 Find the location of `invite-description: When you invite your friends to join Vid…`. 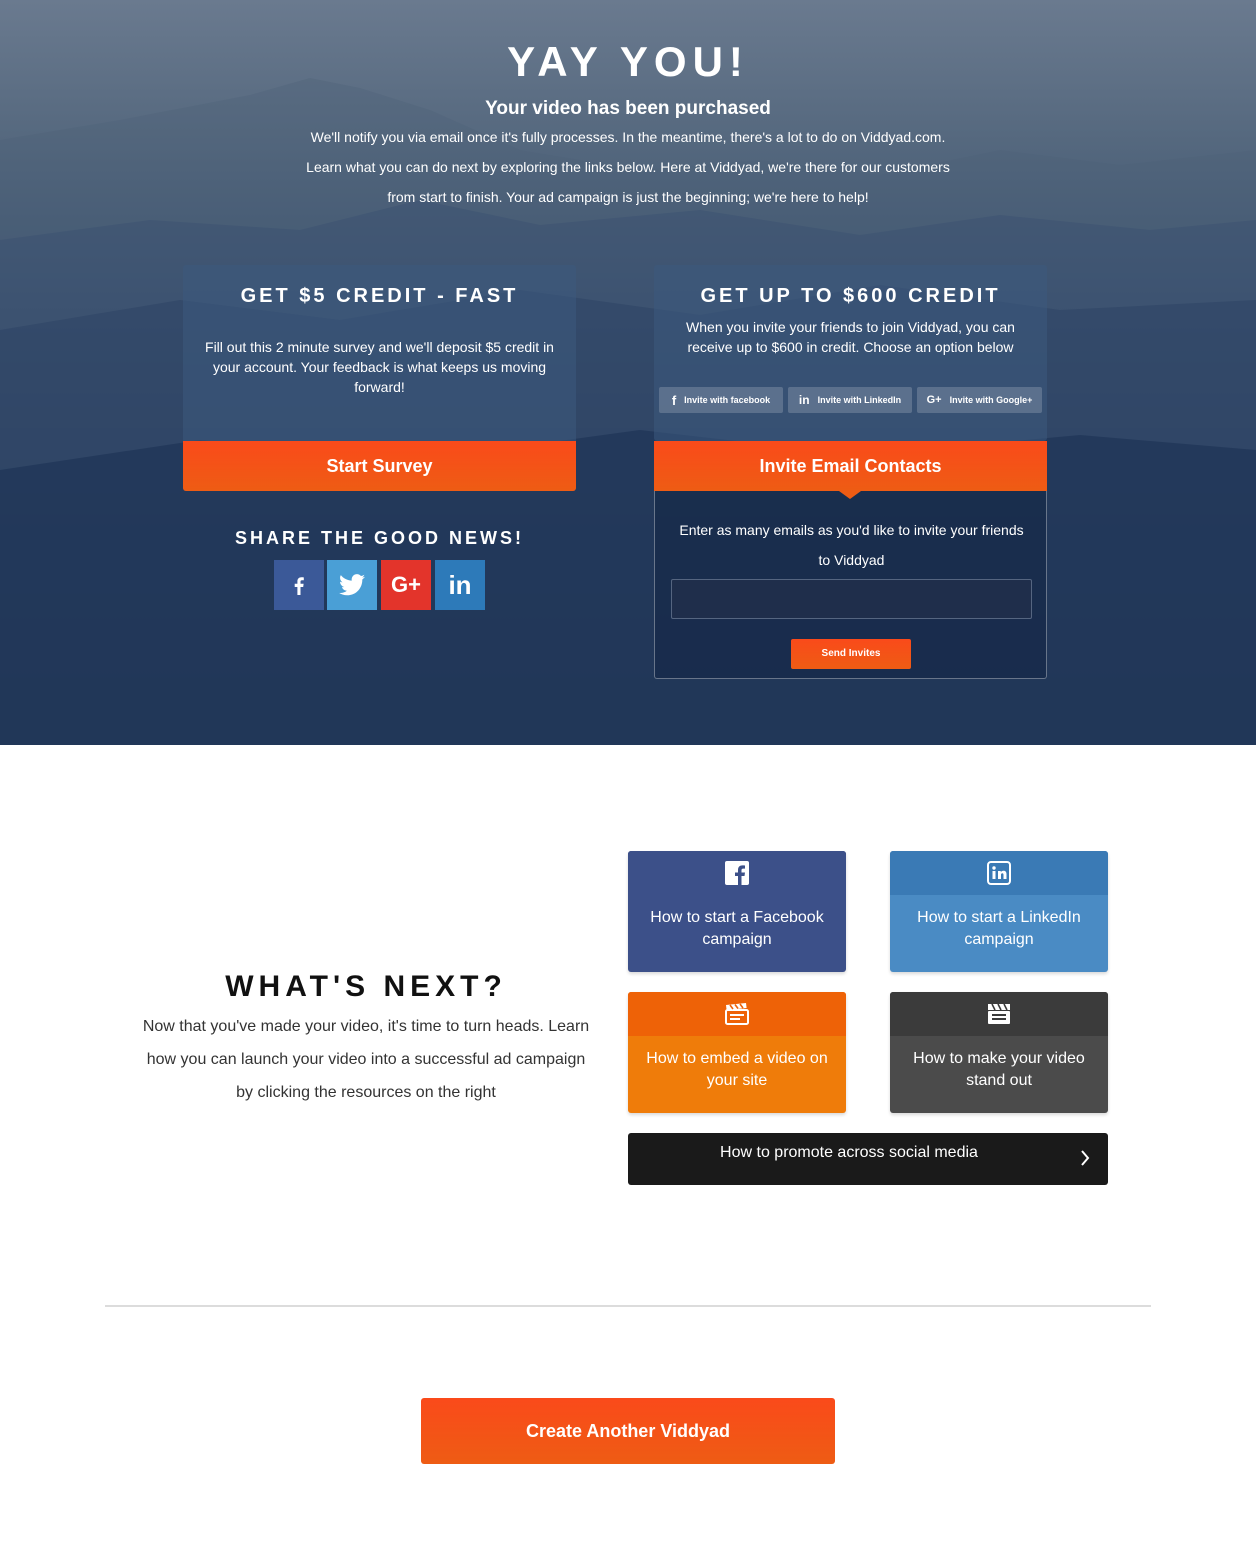

invite-description: When you invite your friends to join Vid… is located at coordinates (850, 337).